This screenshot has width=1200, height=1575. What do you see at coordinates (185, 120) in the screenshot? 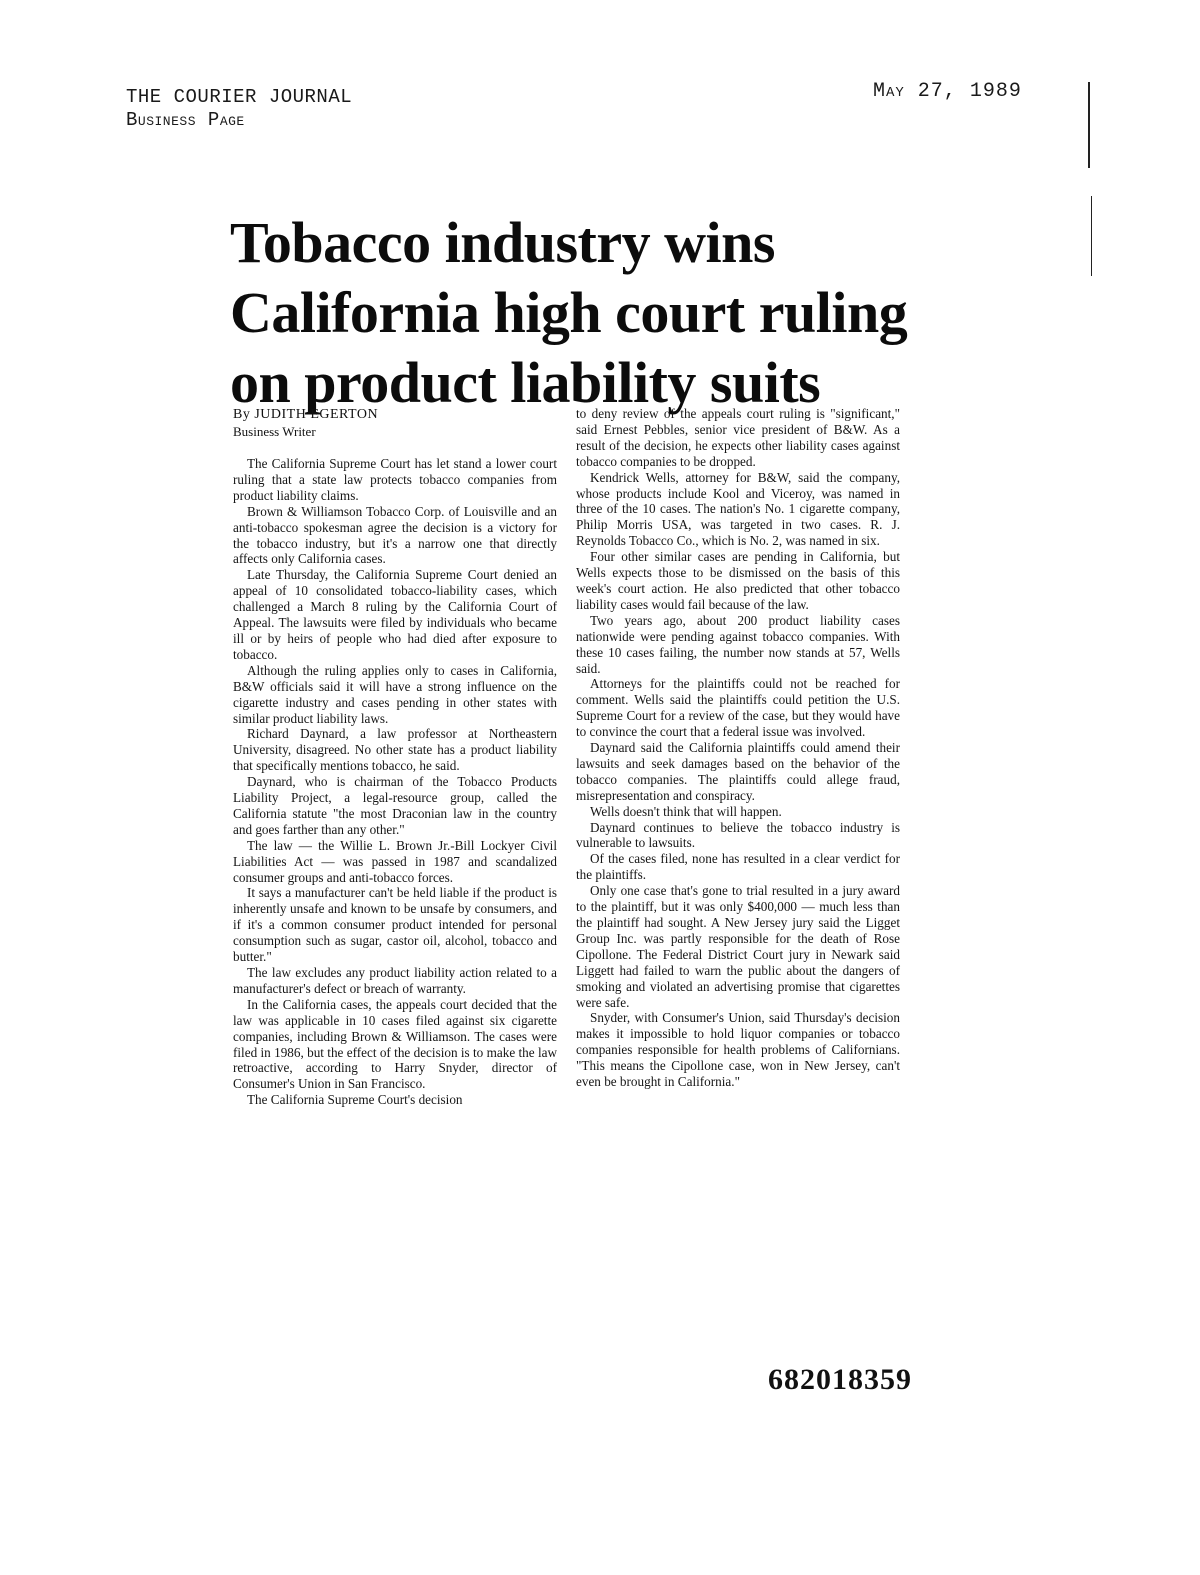
I see `section-name: Business Page` at bounding box center [185, 120].